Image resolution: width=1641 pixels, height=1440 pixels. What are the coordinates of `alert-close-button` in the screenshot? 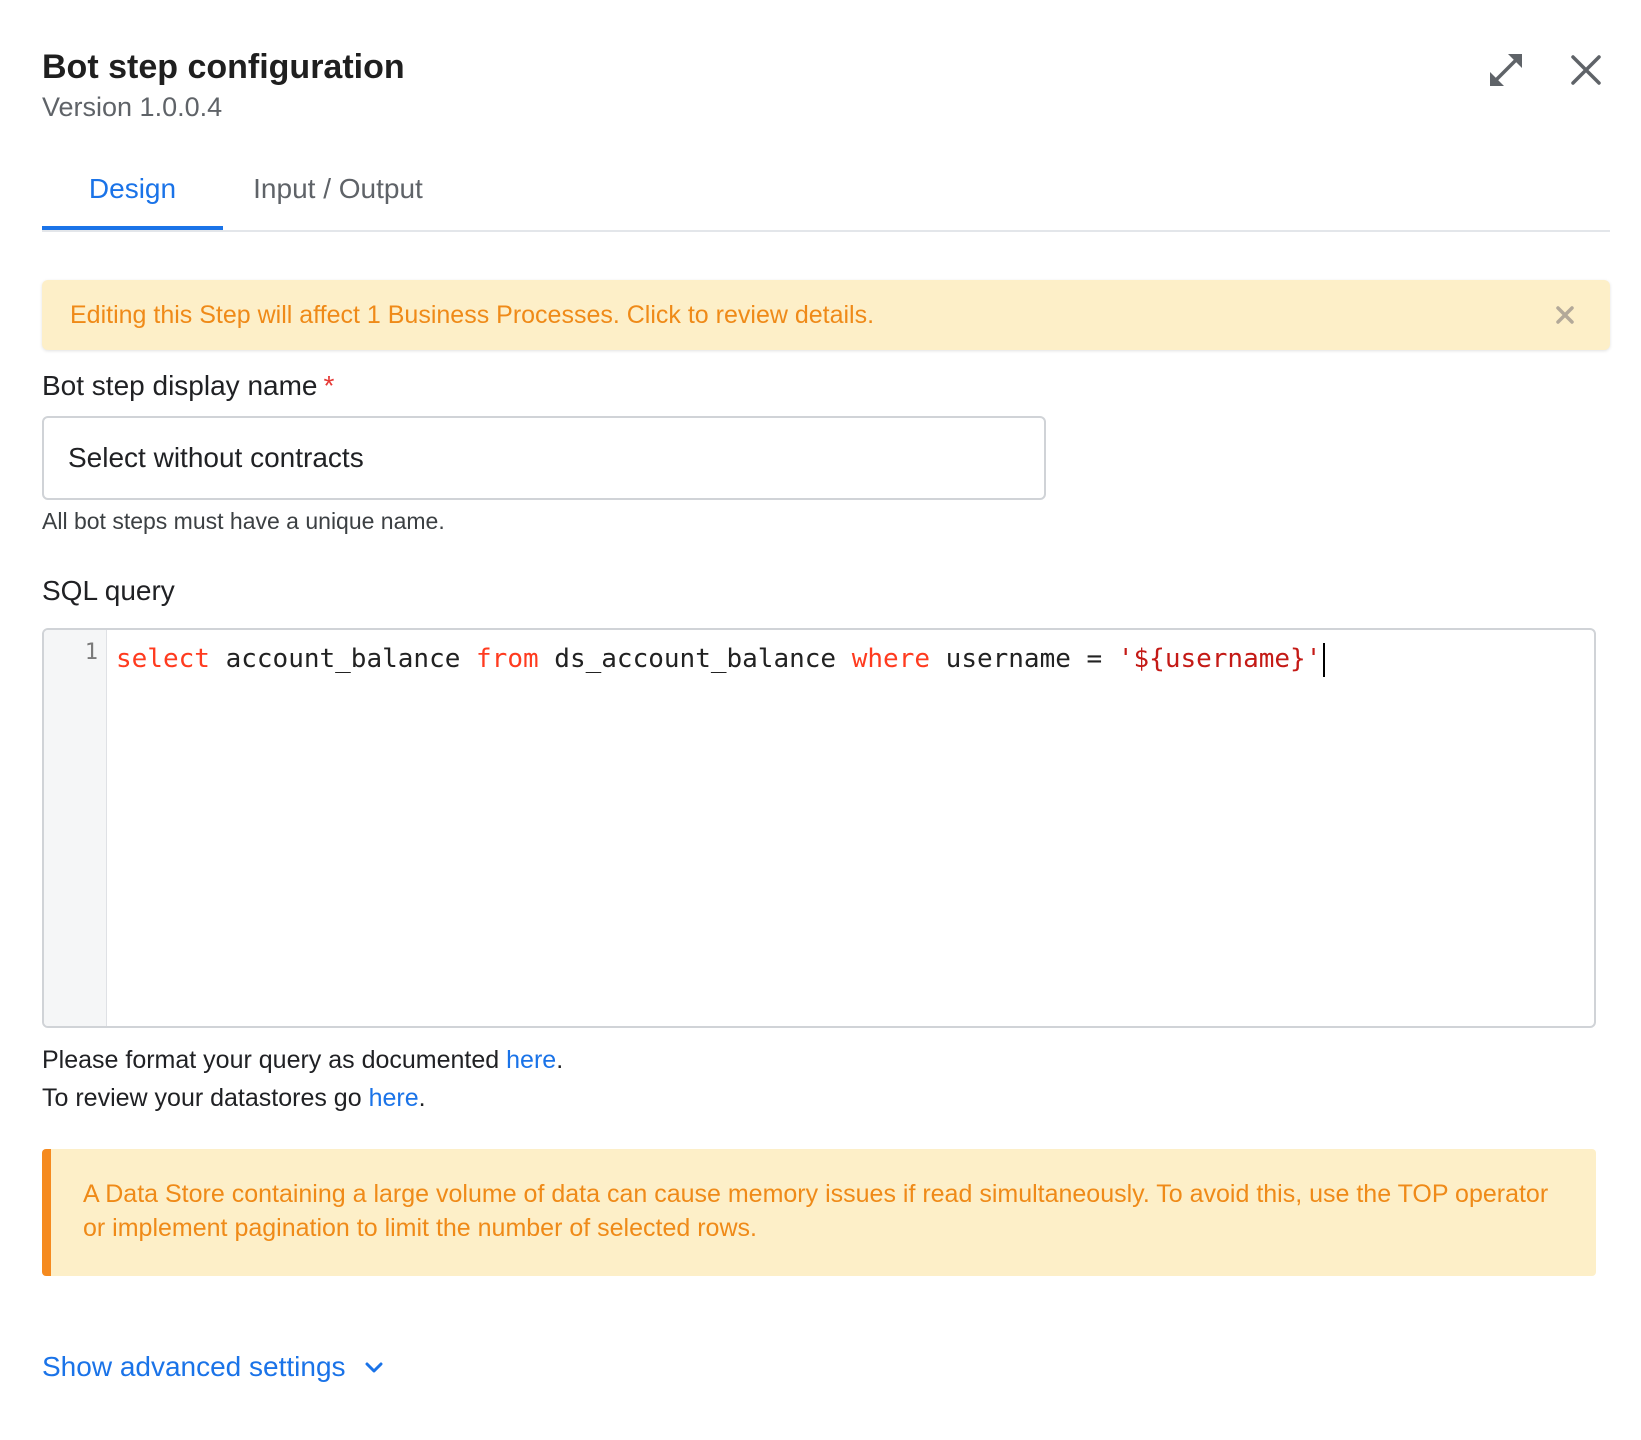 It's located at (1565, 315).